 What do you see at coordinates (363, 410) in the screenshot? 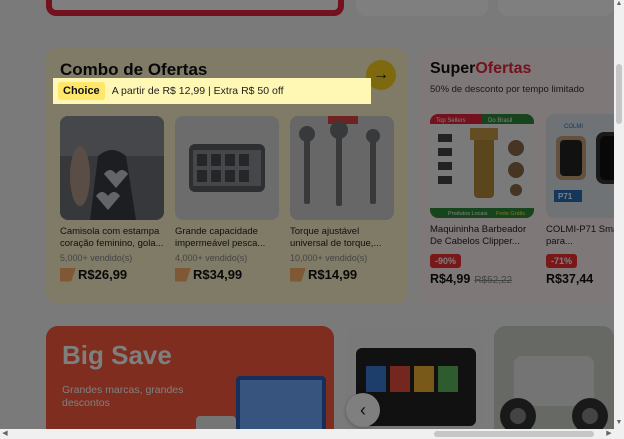
I see `chevron-left-icon: ‹` at bounding box center [363, 410].